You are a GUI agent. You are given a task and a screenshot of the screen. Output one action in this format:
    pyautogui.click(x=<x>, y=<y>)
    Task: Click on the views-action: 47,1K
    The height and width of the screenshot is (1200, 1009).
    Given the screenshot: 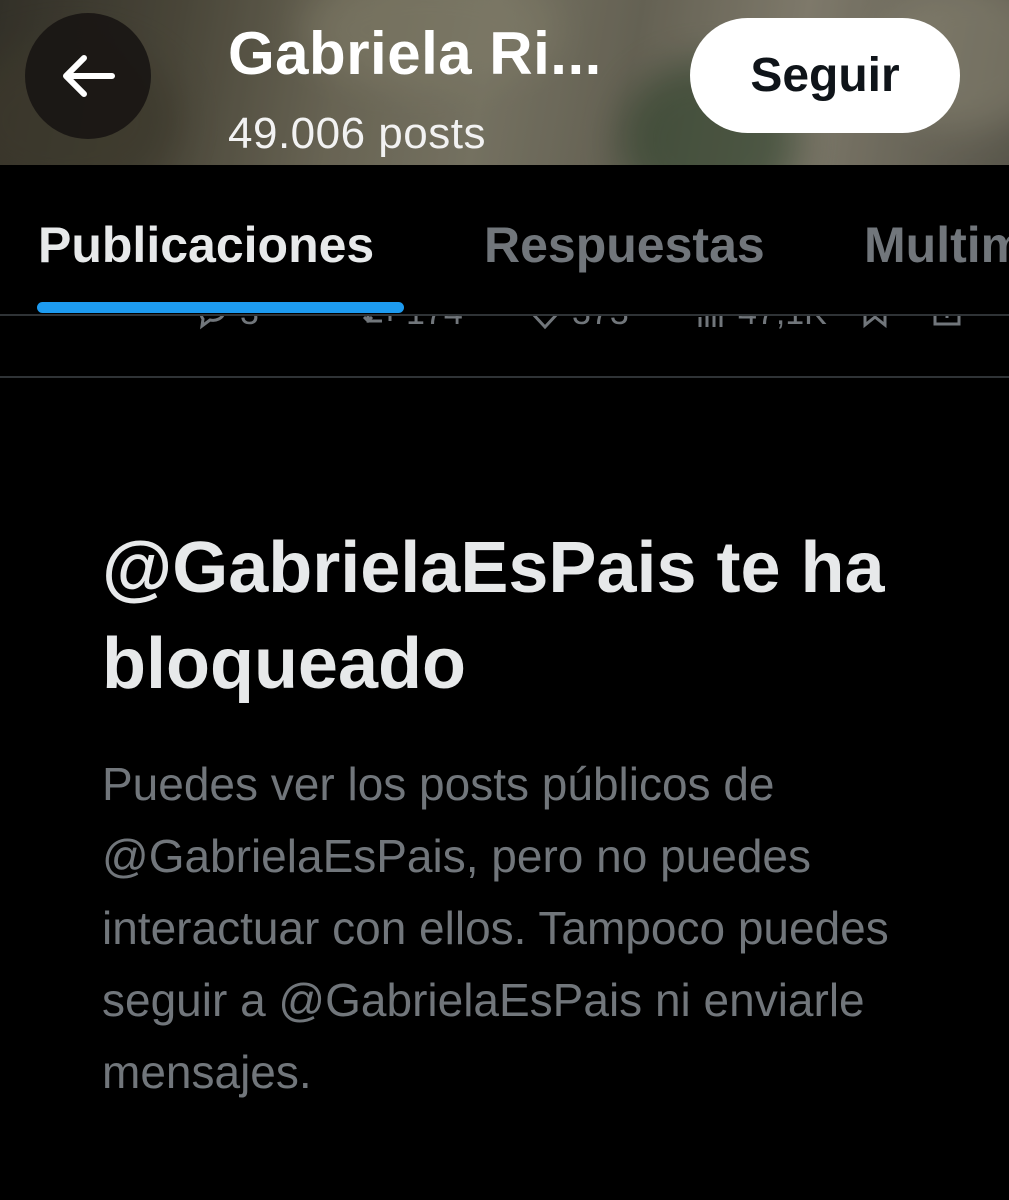 What is the action you would take?
    pyautogui.click(x=760, y=323)
    